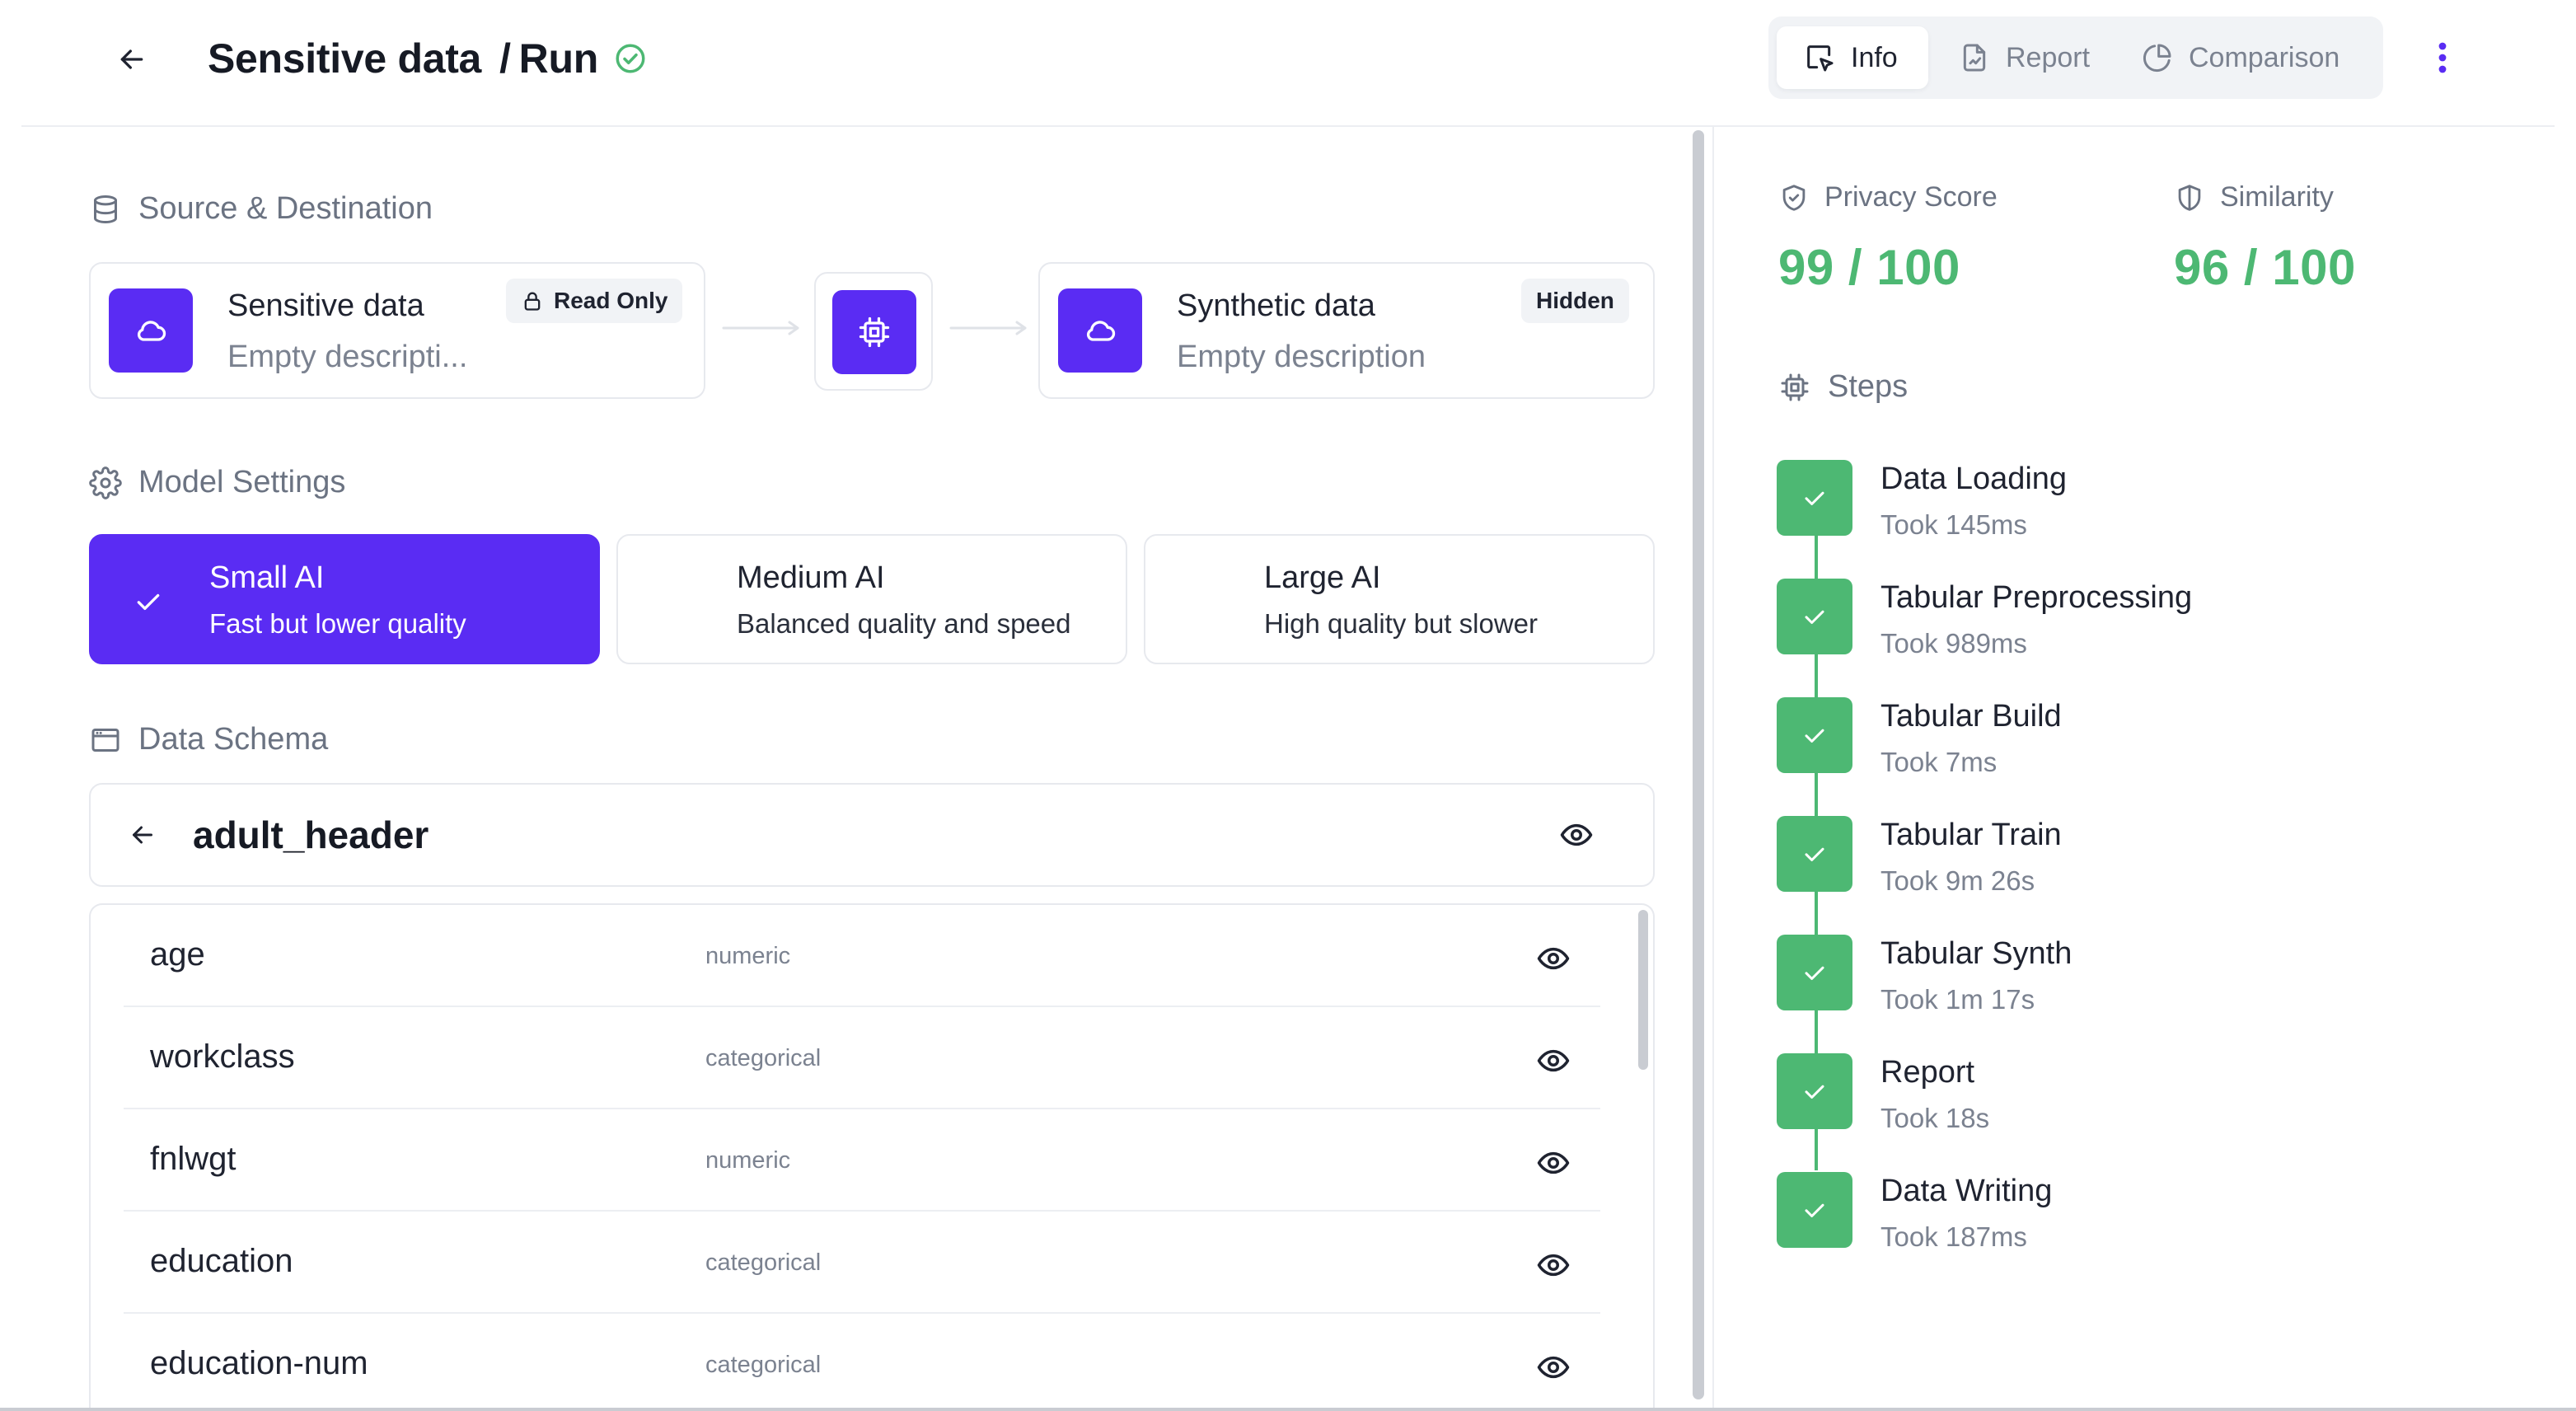 This screenshot has width=2576, height=1411. What do you see at coordinates (1576, 835) in the screenshot?
I see `table-visibility-toggle` at bounding box center [1576, 835].